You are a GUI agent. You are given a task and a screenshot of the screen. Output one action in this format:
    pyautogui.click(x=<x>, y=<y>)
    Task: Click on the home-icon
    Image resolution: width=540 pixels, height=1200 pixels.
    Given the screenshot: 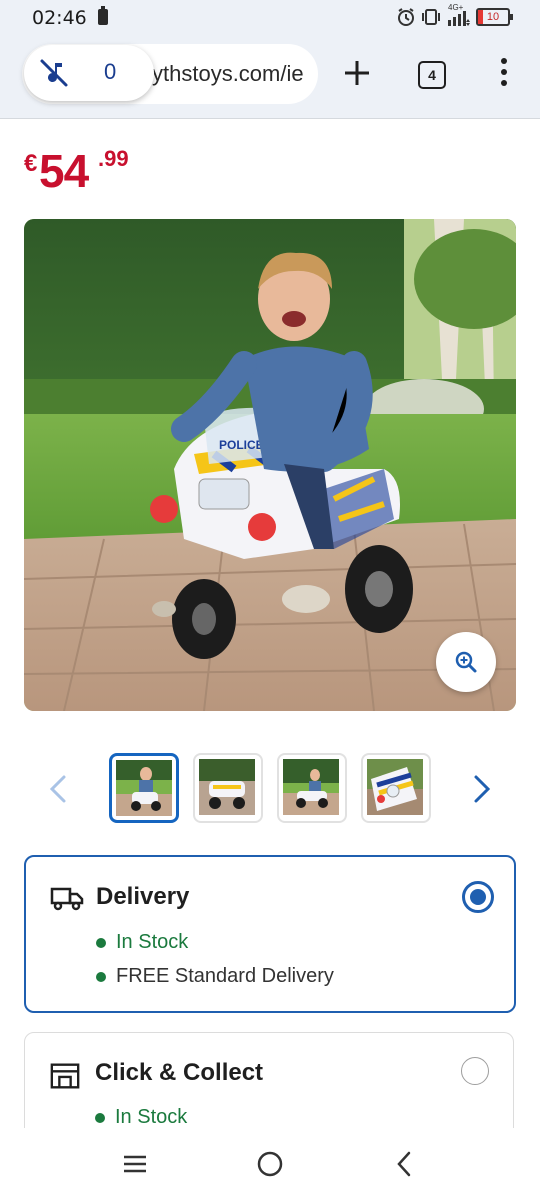 What is the action you would take?
    pyautogui.click(x=270, y=1164)
    